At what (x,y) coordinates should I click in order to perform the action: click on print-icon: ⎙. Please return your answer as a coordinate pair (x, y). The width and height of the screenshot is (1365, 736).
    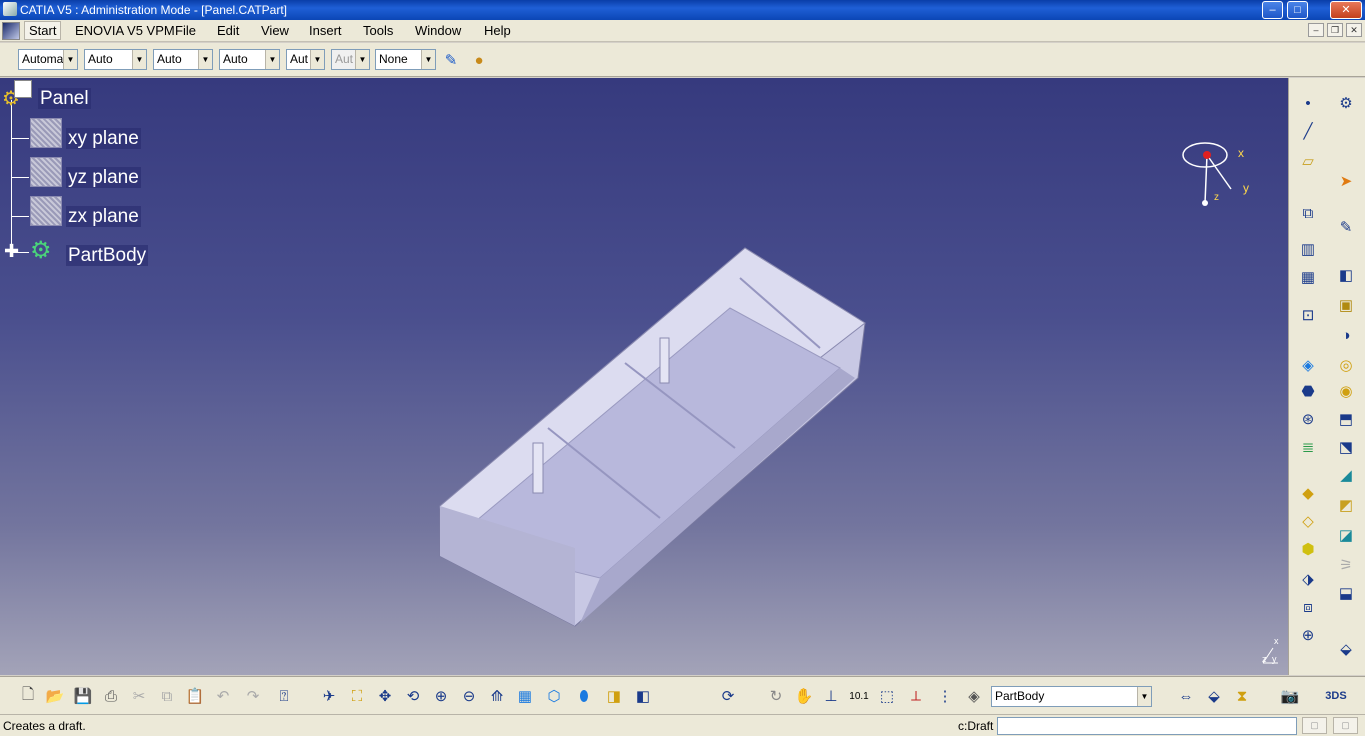
    Looking at the image, I should click on (111, 696).